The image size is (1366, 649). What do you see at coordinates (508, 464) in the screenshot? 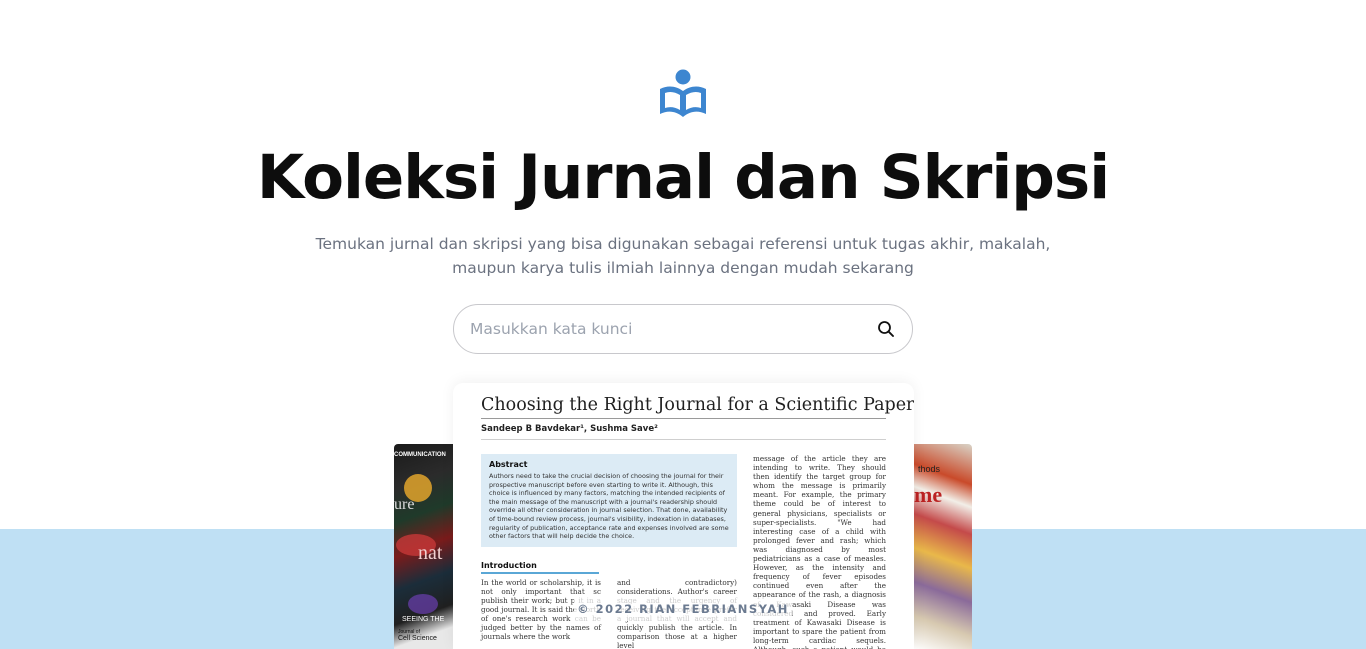
I see `abstract-heading: Abstract` at bounding box center [508, 464].